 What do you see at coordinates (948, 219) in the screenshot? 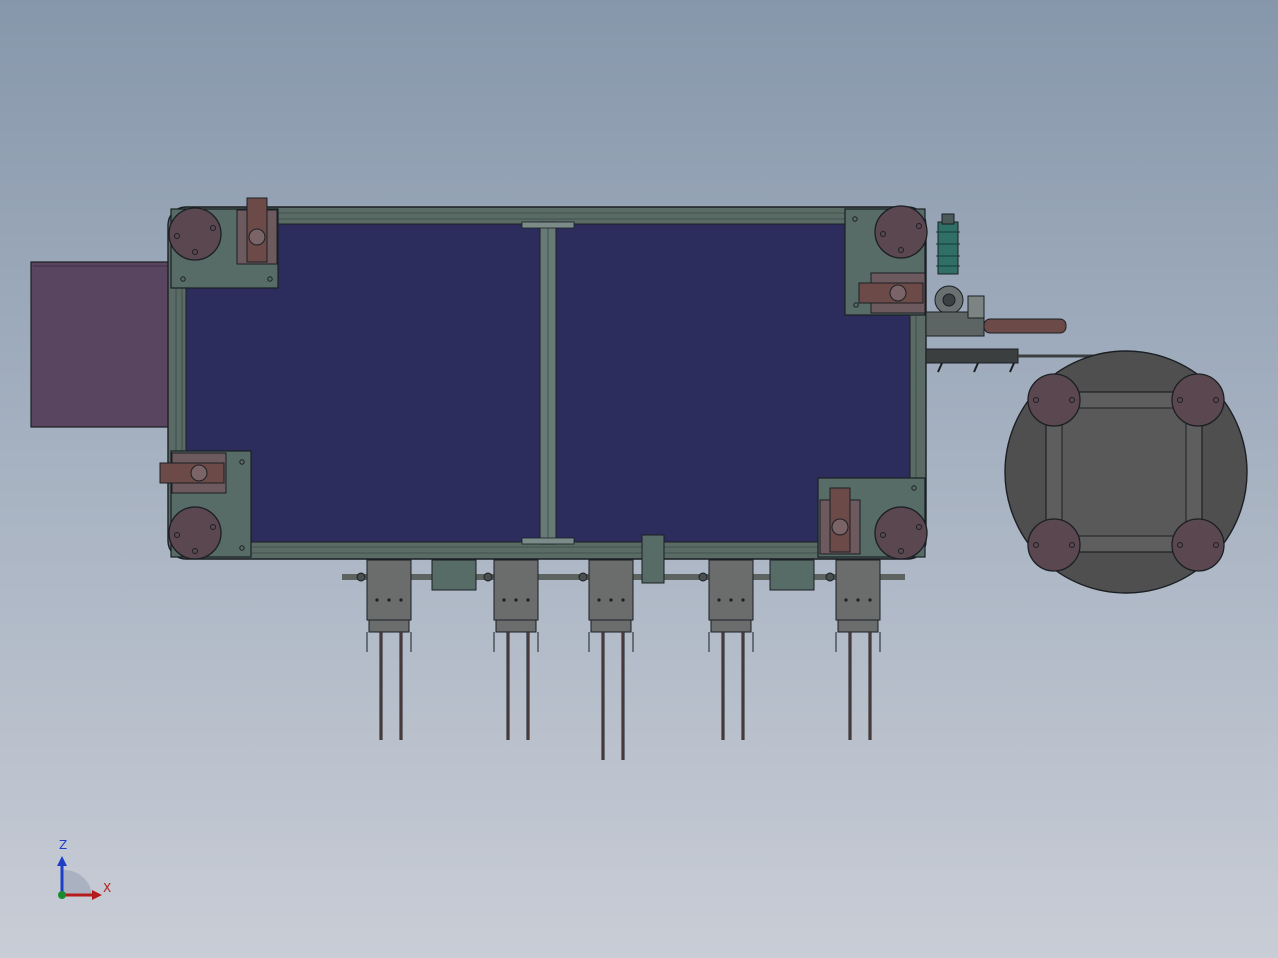
I see `valve-cap` at bounding box center [948, 219].